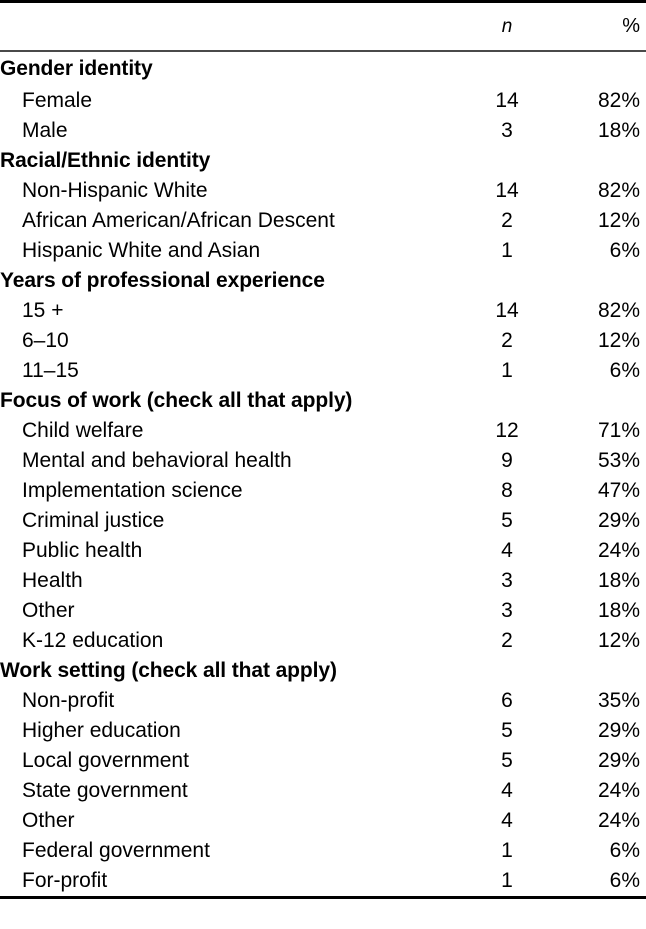 This screenshot has height=929, width=646. Describe the element at coordinates (323, 161) in the screenshot. I see `table-section-row: Racial/Ethnic identity` at that location.